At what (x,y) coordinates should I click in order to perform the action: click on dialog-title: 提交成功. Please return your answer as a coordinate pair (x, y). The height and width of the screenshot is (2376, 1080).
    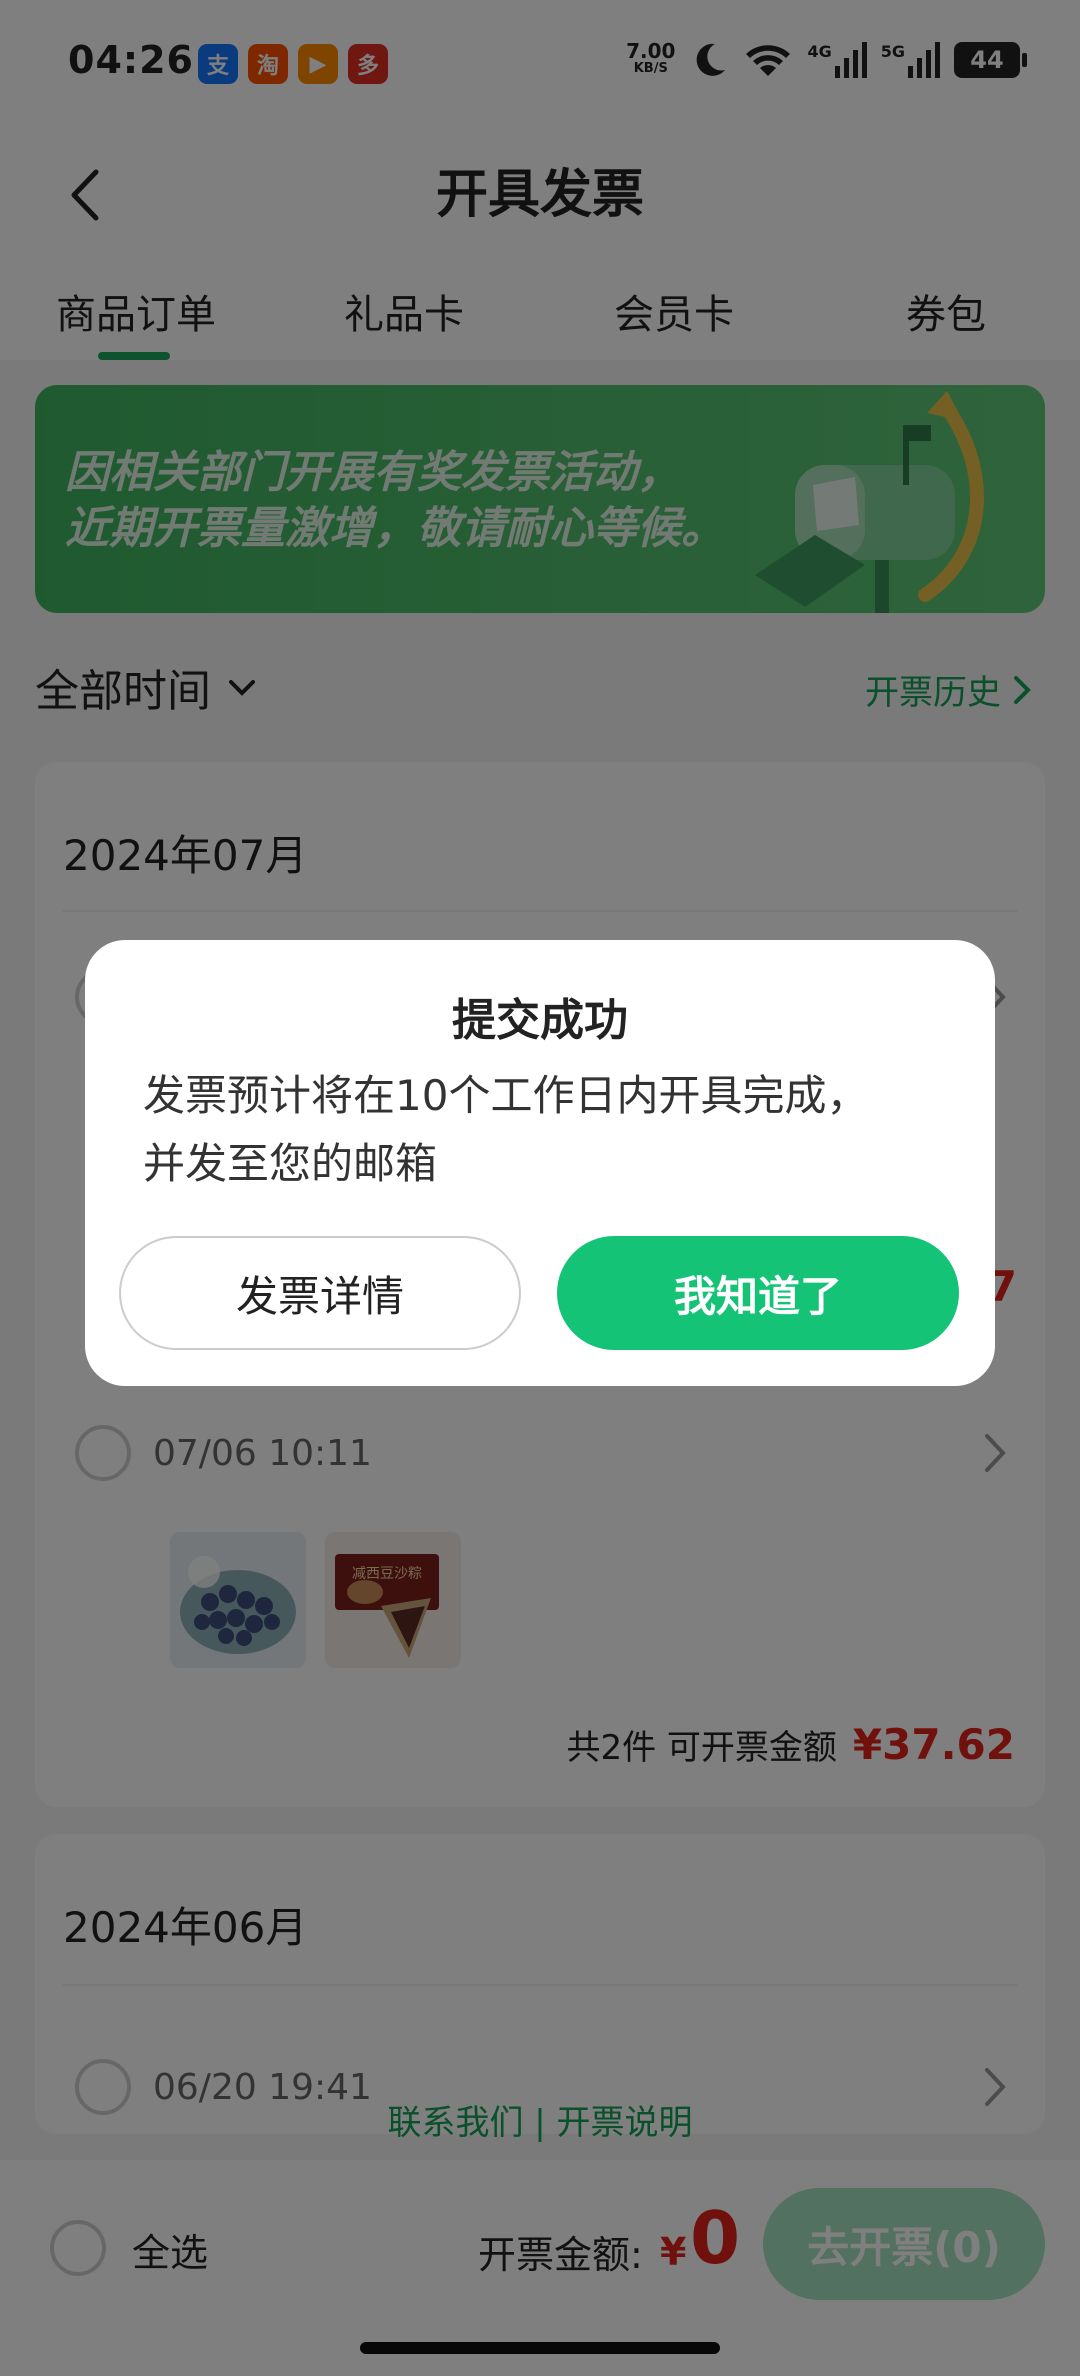
    Looking at the image, I should click on (540, 1020).